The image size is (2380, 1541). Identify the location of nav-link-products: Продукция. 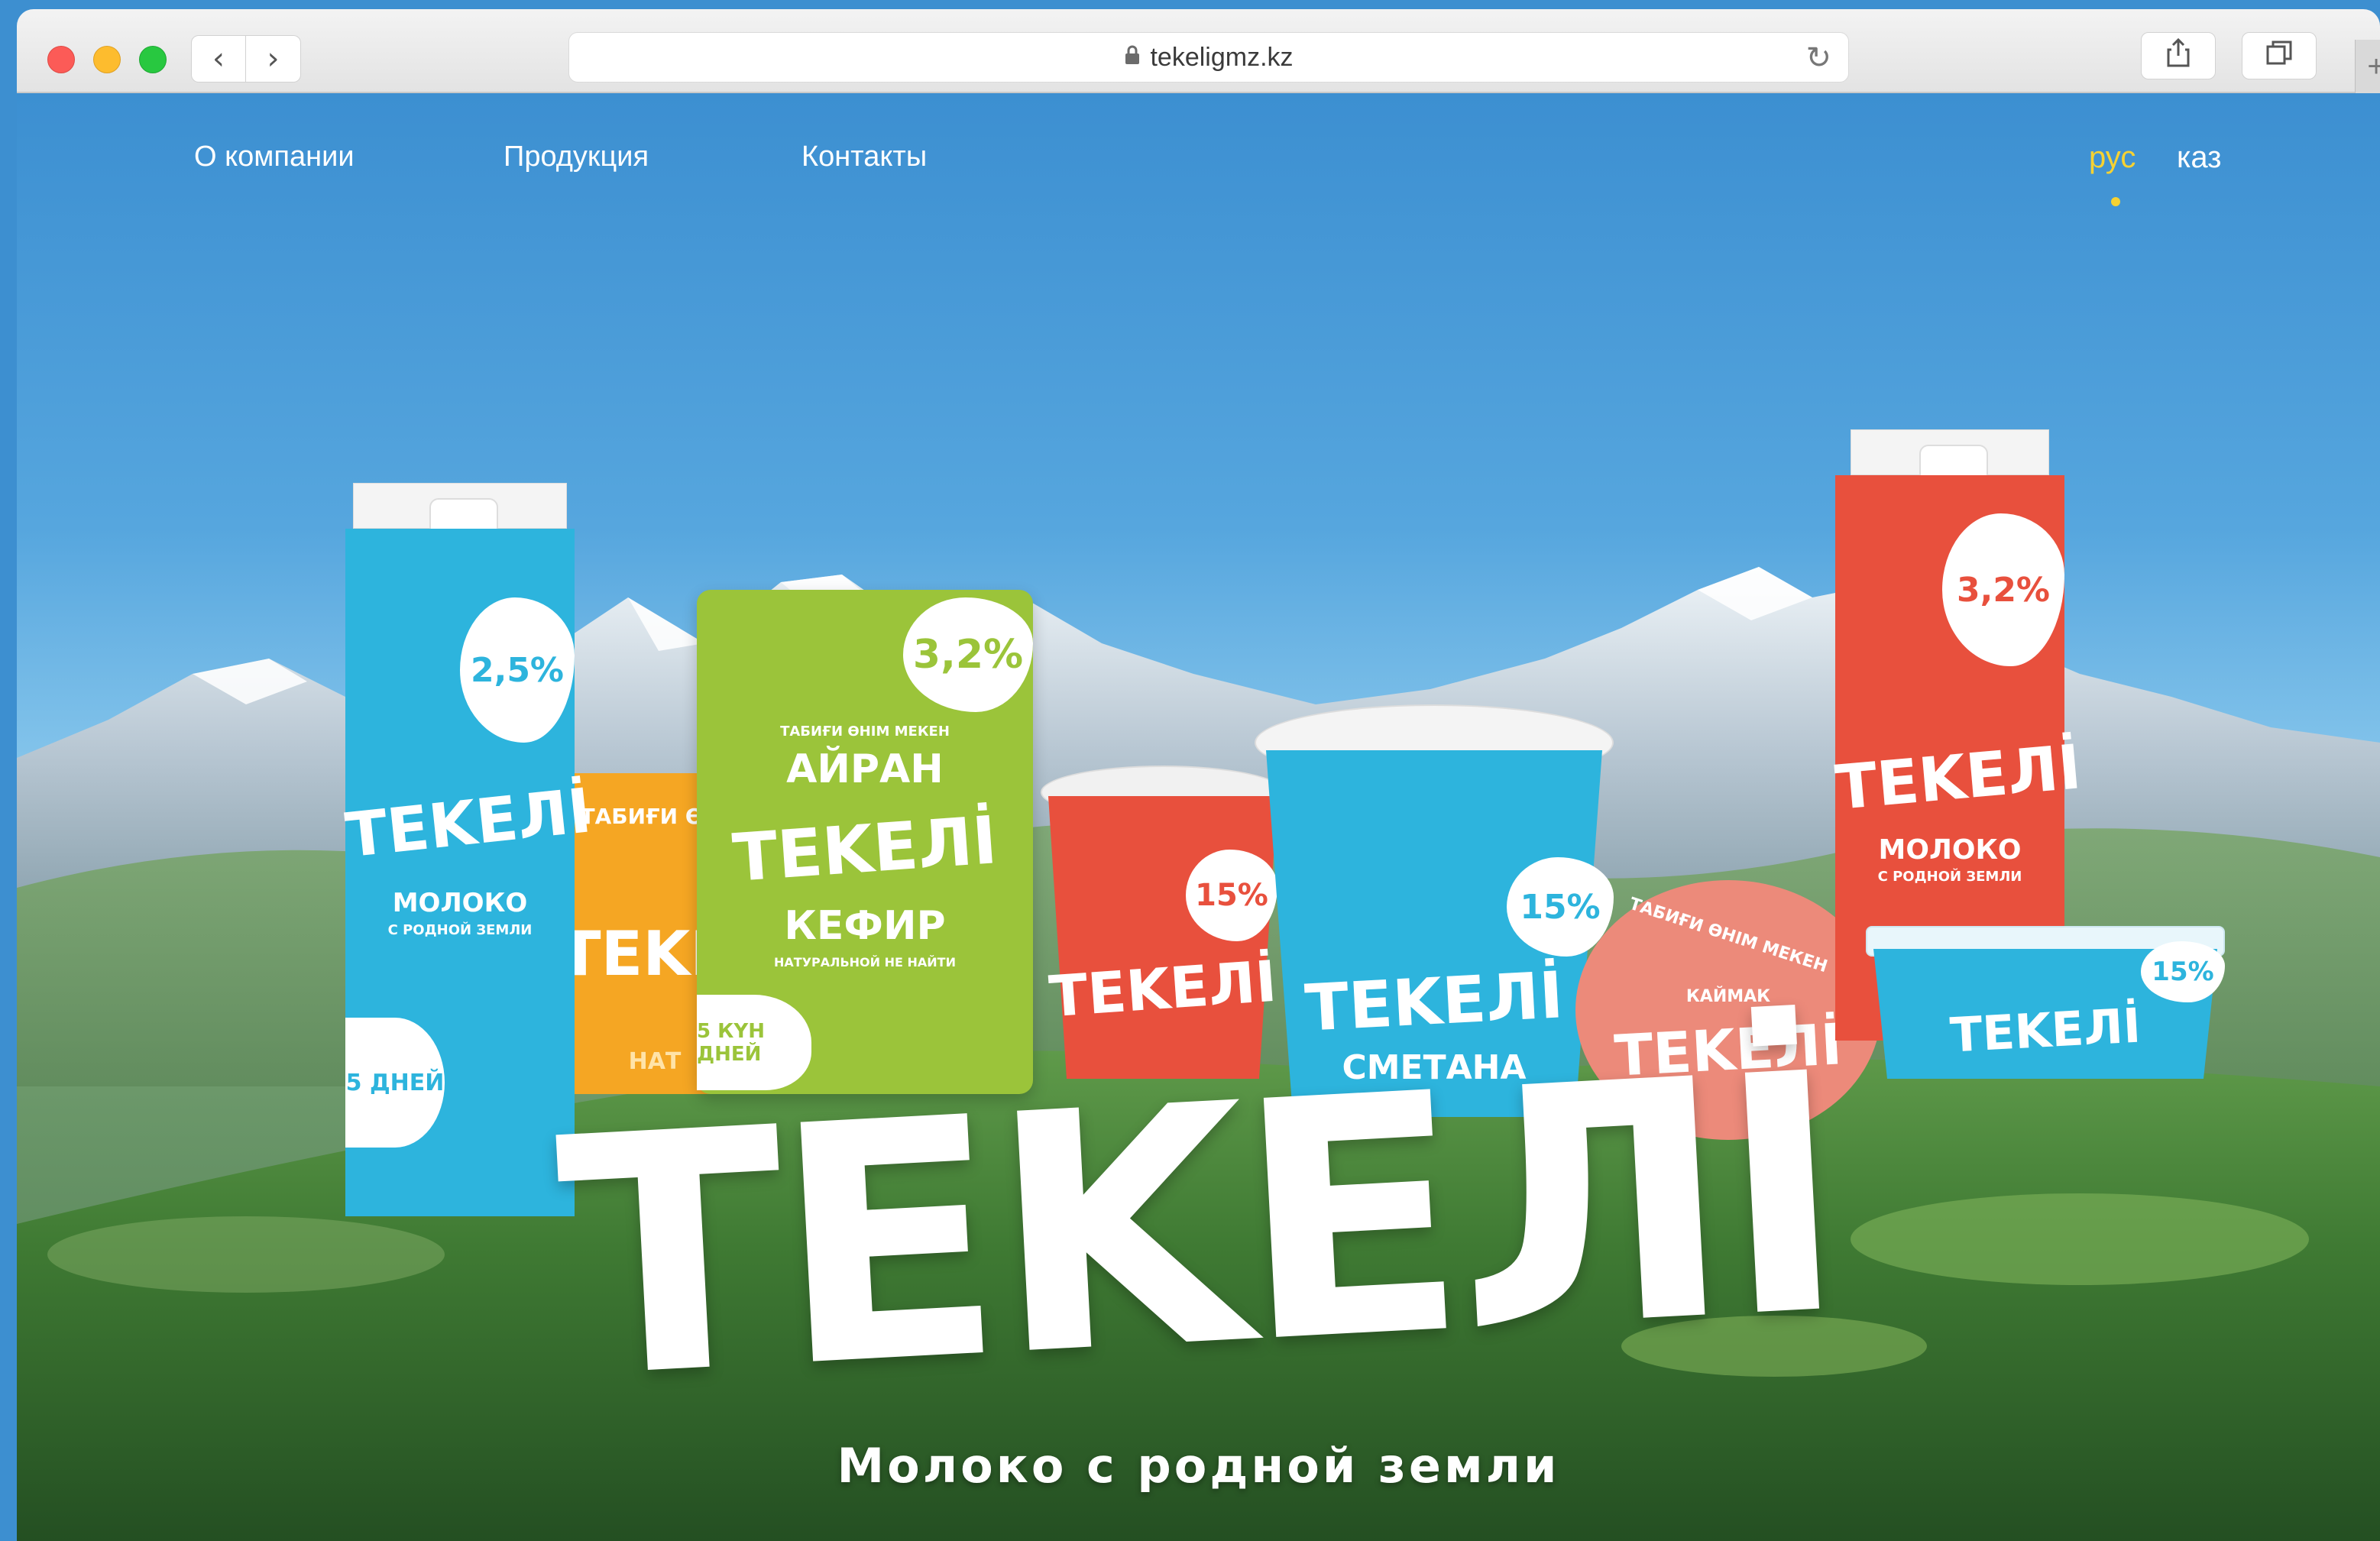
(576, 157).